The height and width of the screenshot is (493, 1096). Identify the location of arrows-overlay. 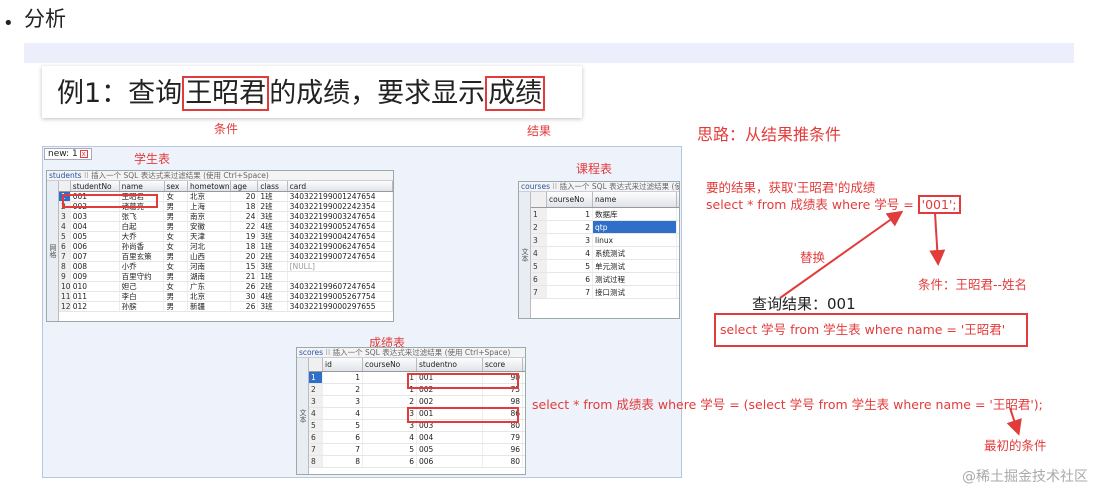
(900, 323).